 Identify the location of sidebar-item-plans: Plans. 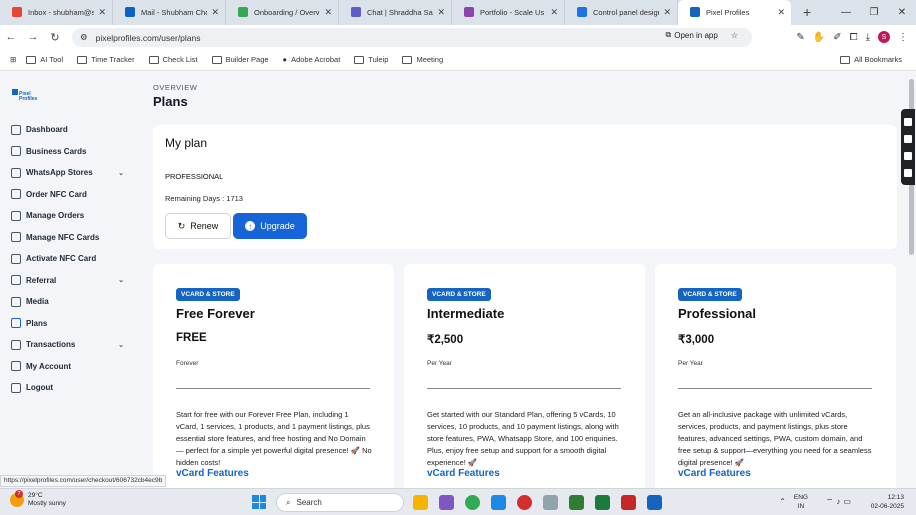
(71, 324).